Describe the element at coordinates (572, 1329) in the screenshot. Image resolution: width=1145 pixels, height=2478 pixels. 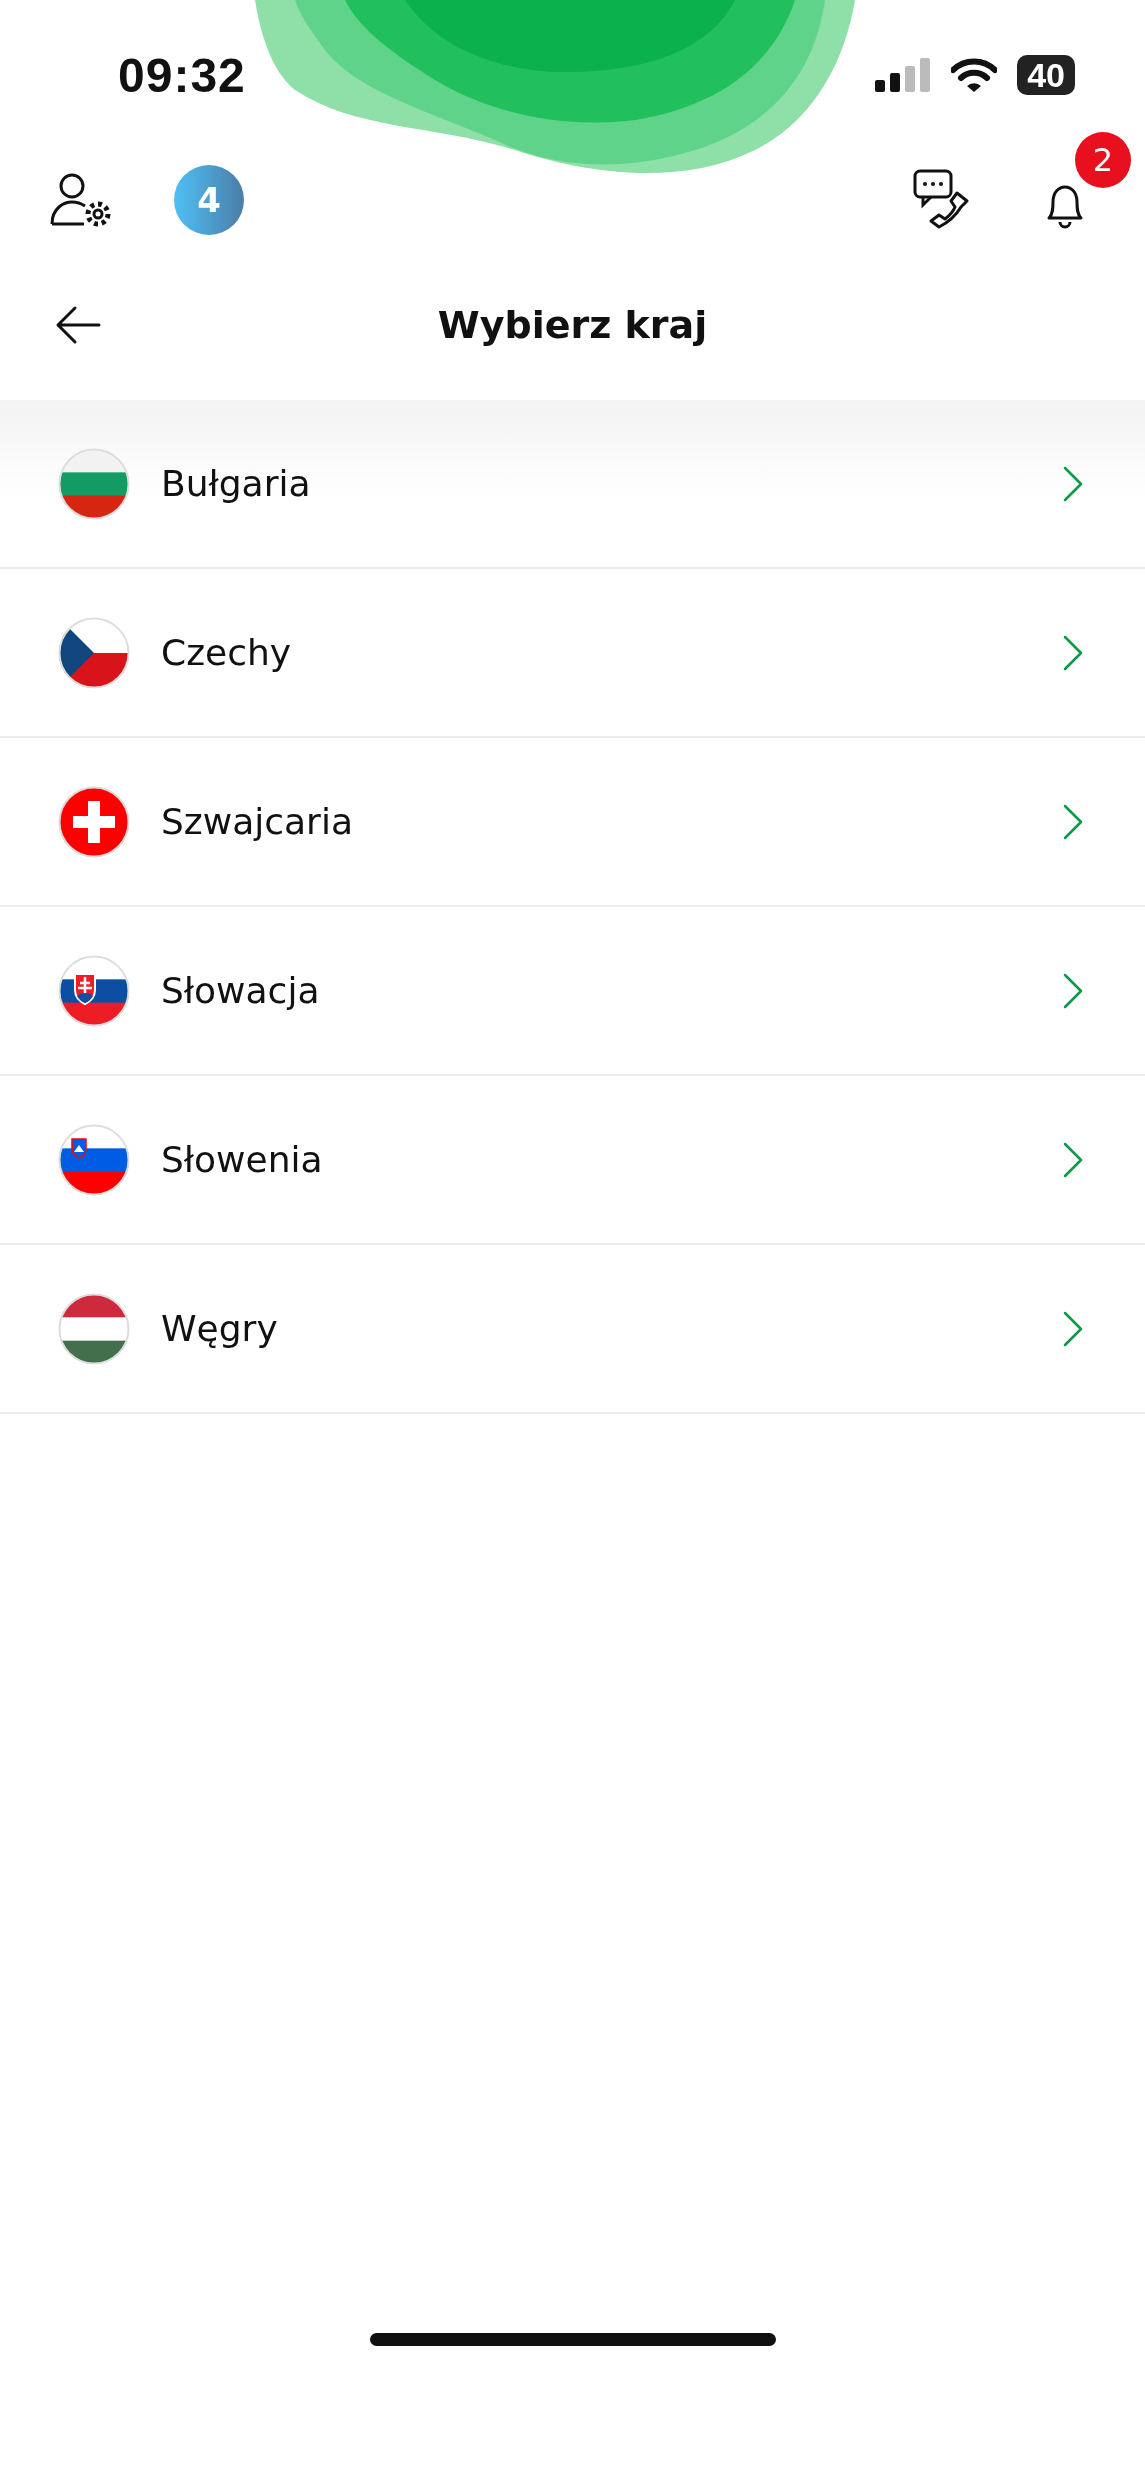
I see `country-item: Węgry` at that location.